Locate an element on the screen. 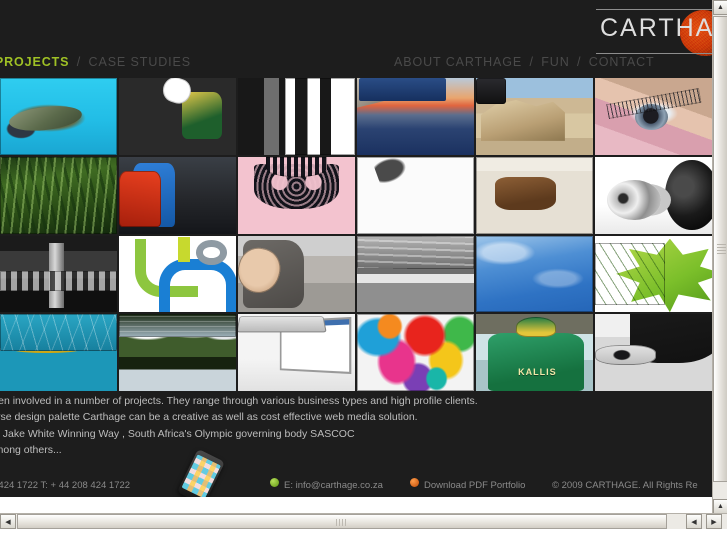 The height and width of the screenshot is (545, 727). nav-item-about-carthage: ABOUT CARTHAGE is located at coordinates (458, 62).